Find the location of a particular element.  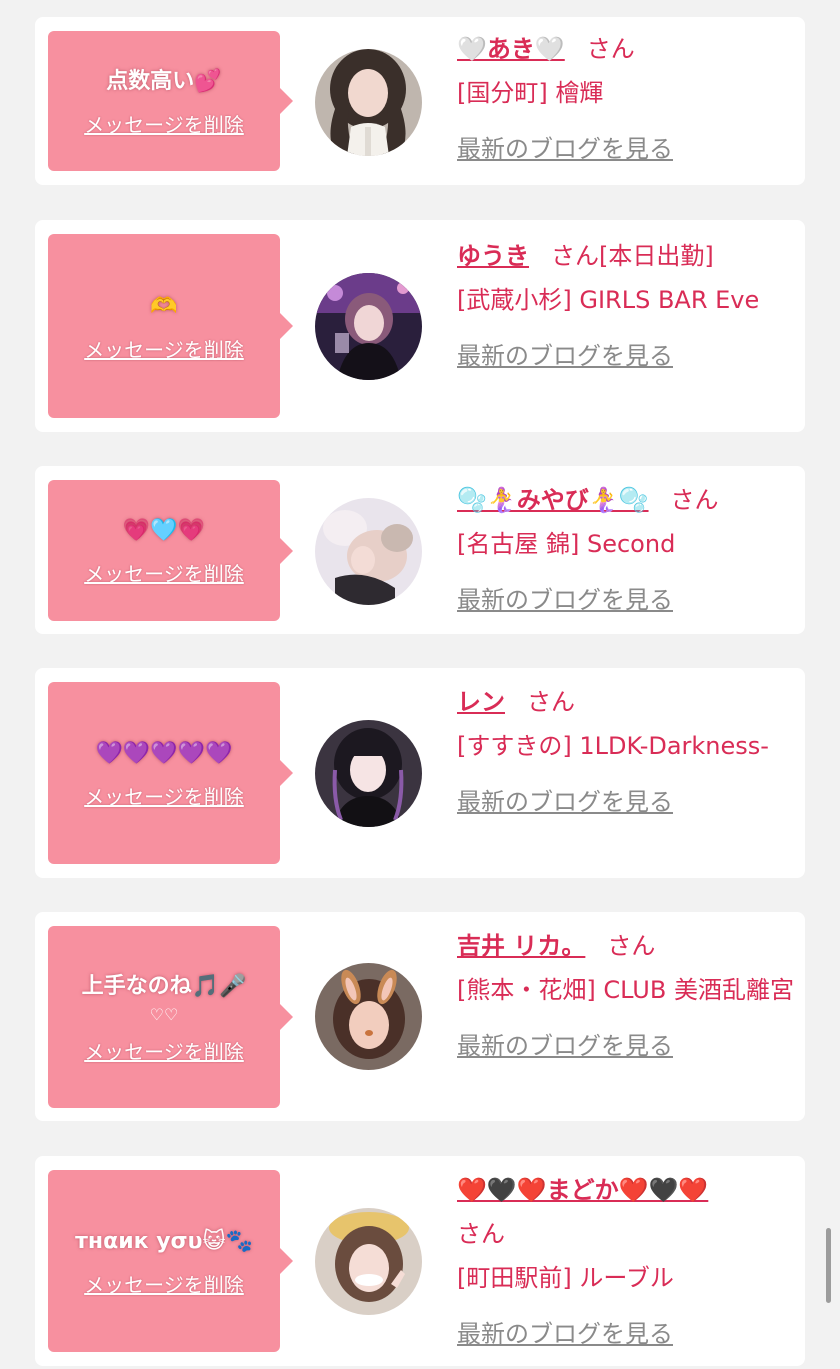

girl-name-link: ゆうき is located at coordinates (493, 256).